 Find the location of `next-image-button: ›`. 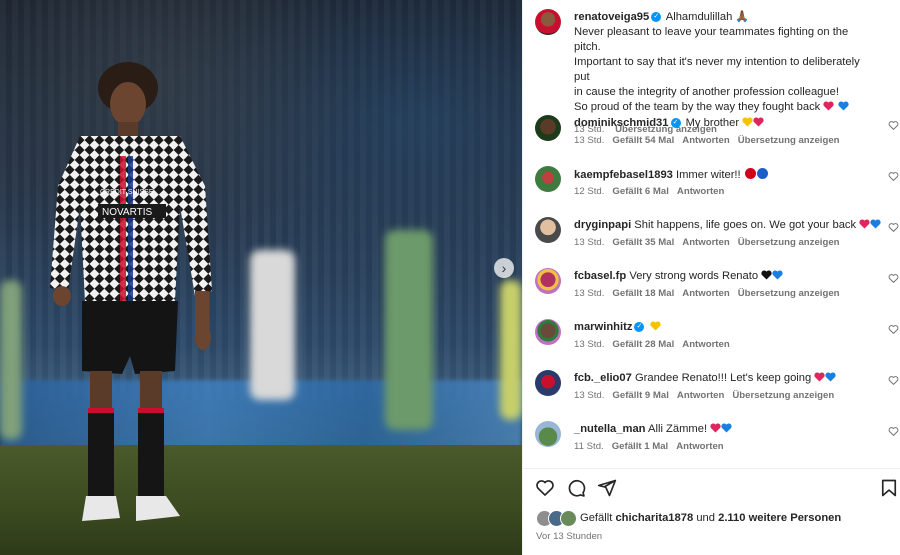

next-image-button: › is located at coordinates (504, 268).